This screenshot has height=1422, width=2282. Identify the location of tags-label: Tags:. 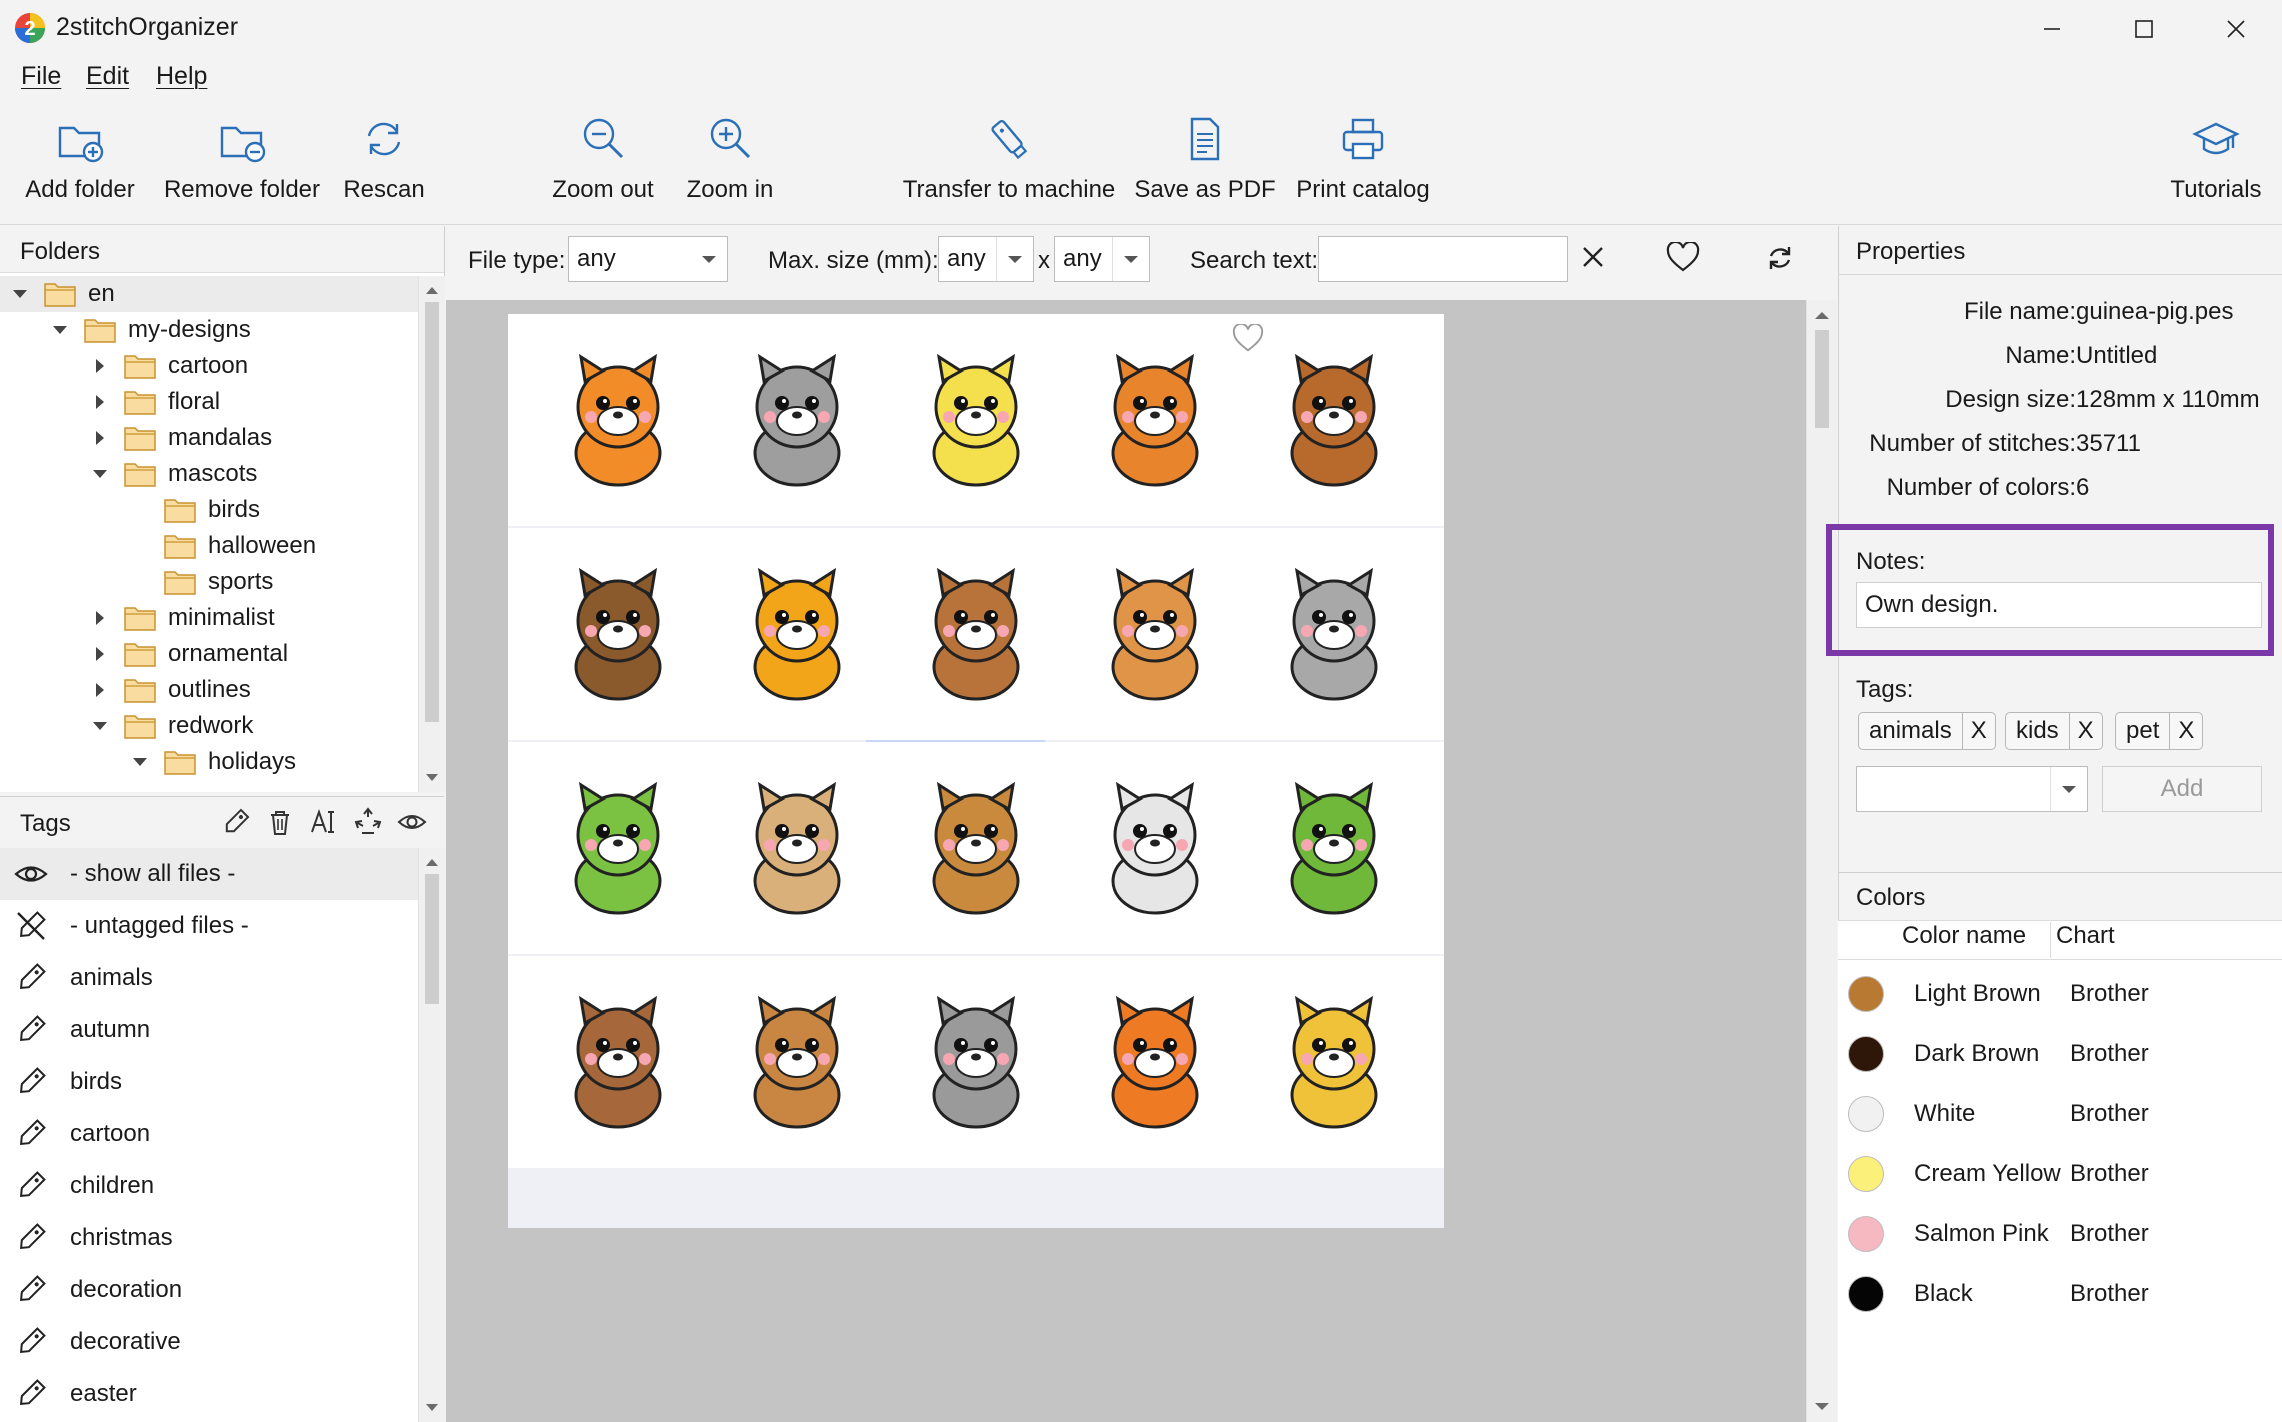
(1885, 689).